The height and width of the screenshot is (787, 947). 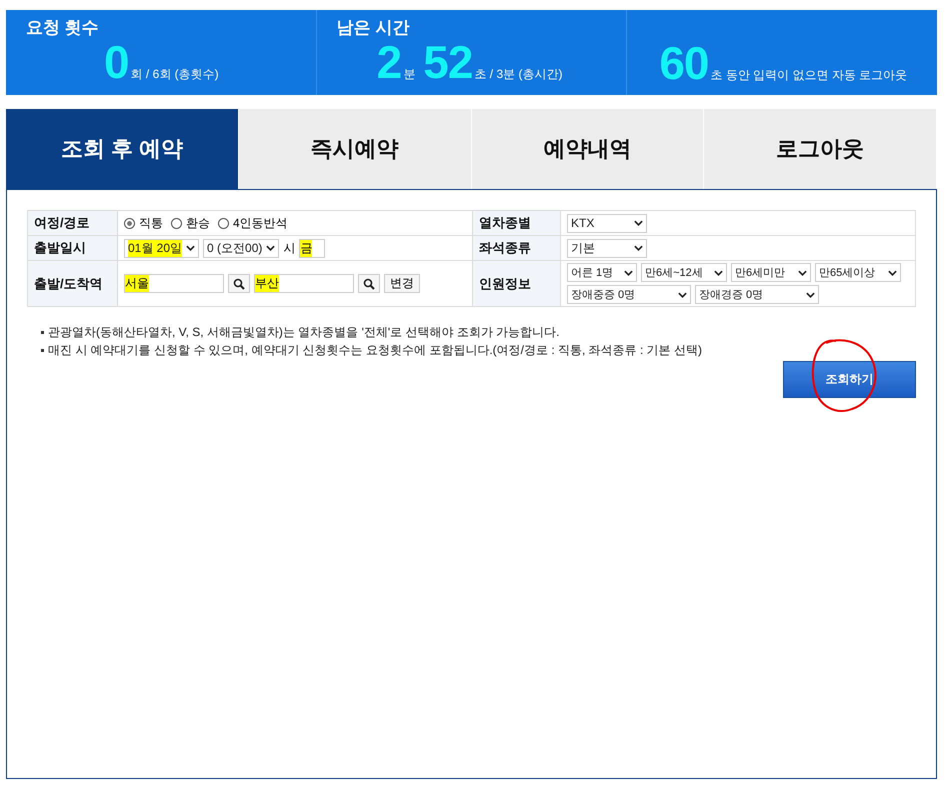 What do you see at coordinates (73, 283) in the screenshot?
I see `form-label: 출발/도착역` at bounding box center [73, 283].